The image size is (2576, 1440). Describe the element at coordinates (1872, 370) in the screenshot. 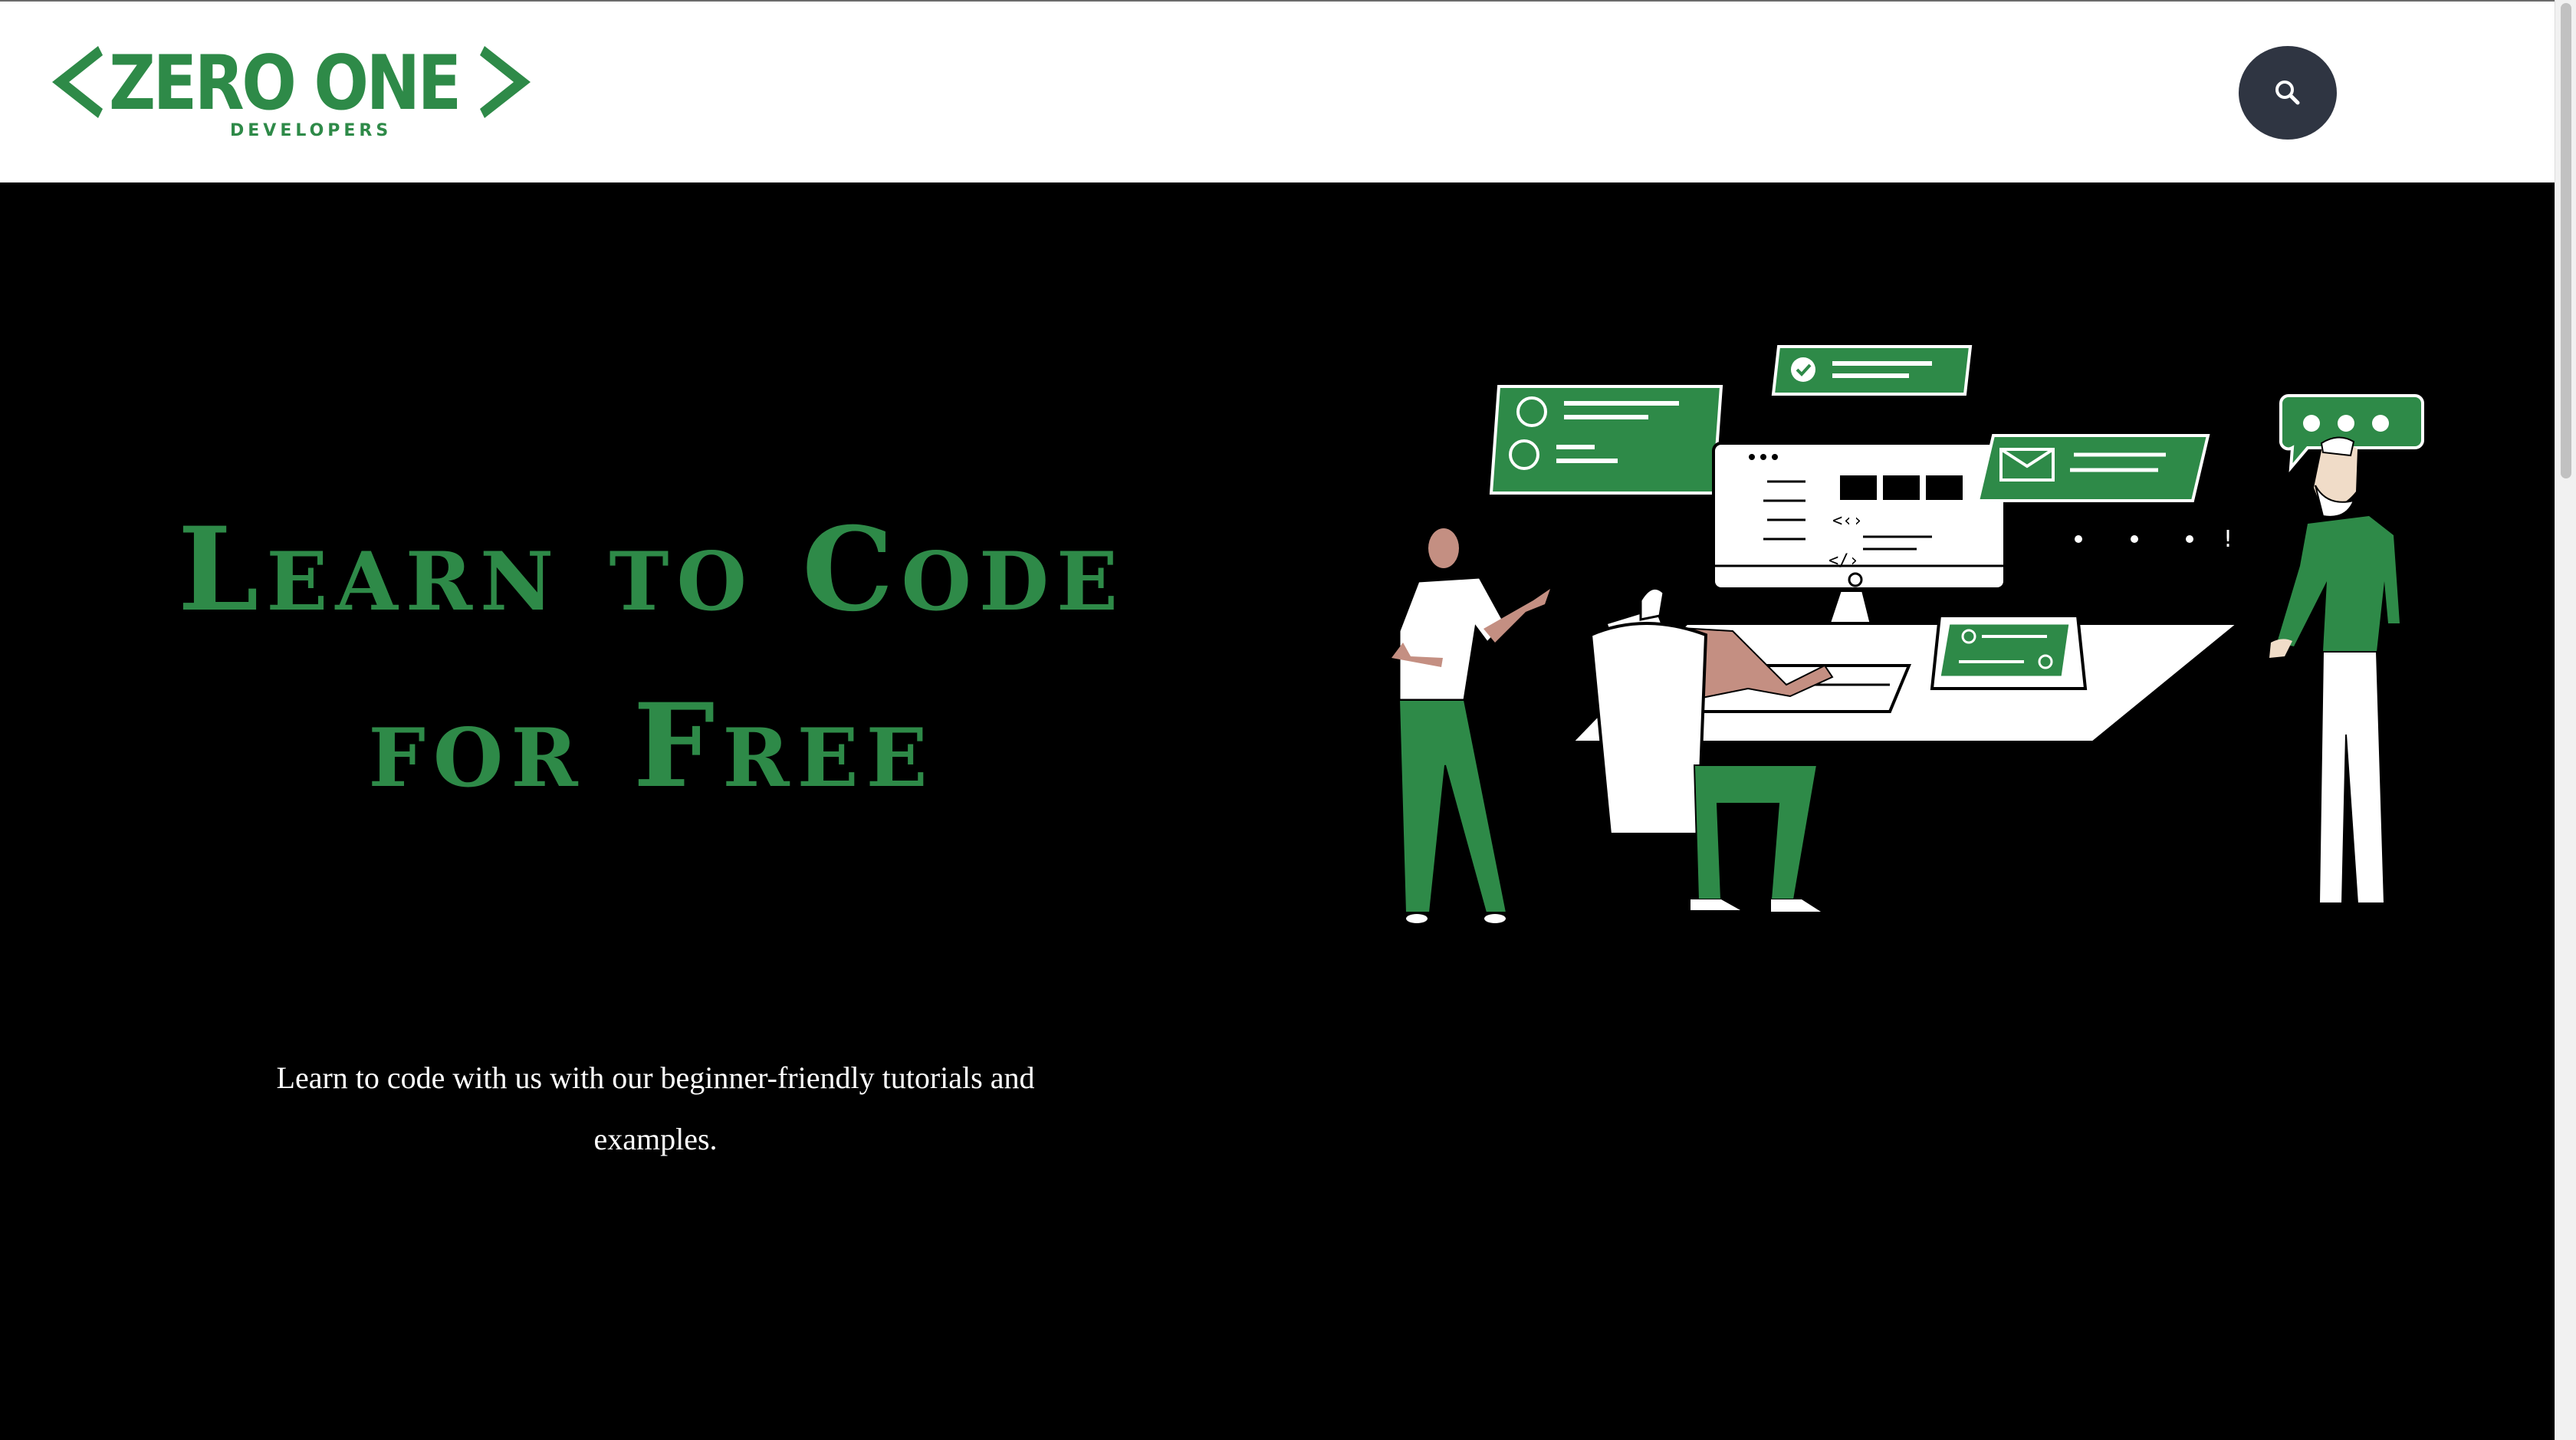

I see `check-card-icon` at that location.